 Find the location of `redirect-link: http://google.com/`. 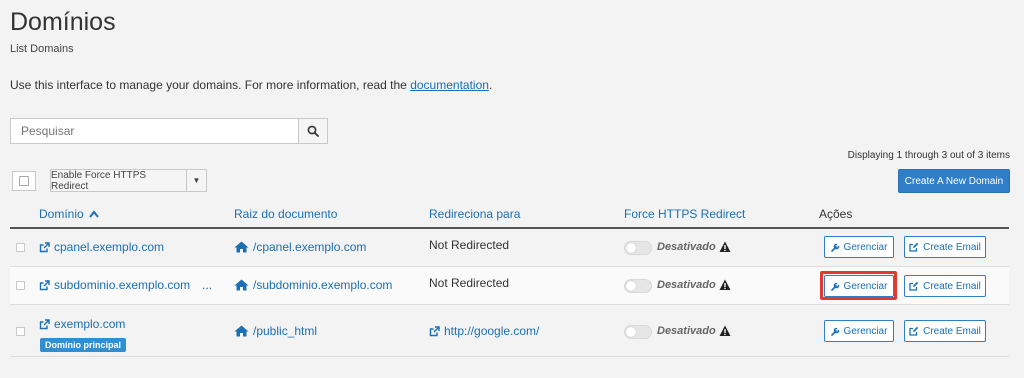

redirect-link: http://google.com/ is located at coordinates (484, 331).